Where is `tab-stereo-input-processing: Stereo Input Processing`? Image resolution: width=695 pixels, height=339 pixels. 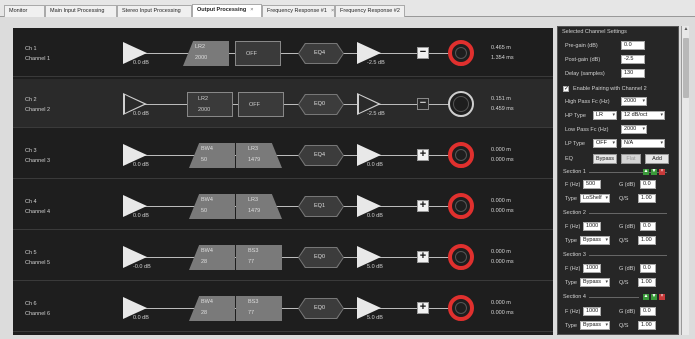 tab-stereo-input-processing: Stereo Input Processing is located at coordinates (154, 11).